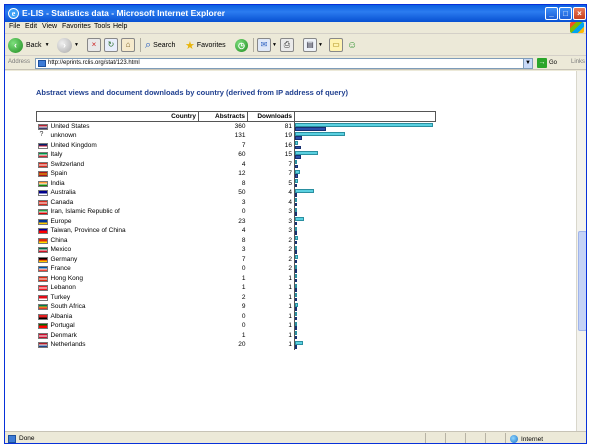  Describe the element at coordinates (29, 45) in the screenshot. I see `back-button: ‹ Back ▼` at that location.